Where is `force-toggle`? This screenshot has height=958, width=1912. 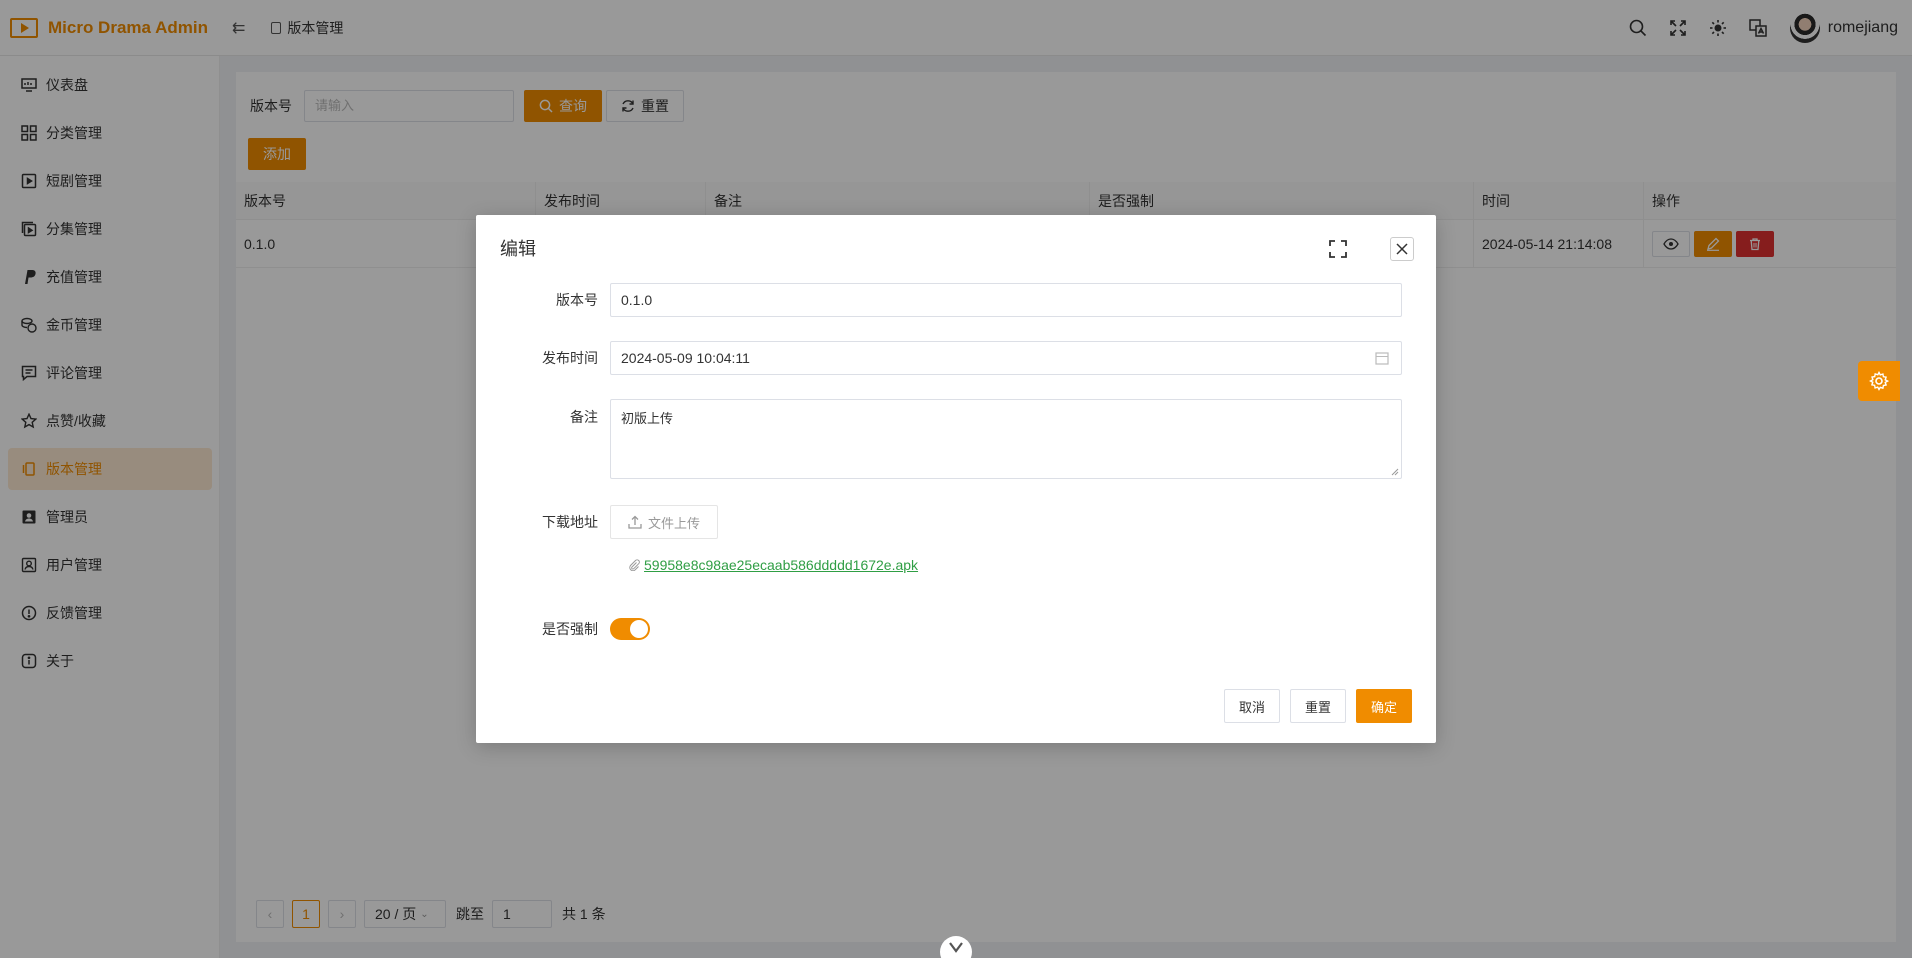 force-toggle is located at coordinates (630, 629).